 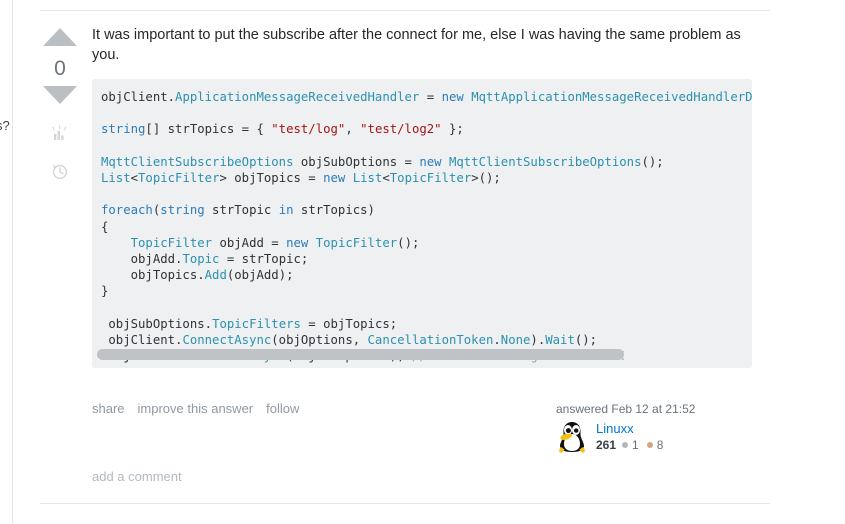 I want to click on post-top-divider, so click(x=405, y=10).